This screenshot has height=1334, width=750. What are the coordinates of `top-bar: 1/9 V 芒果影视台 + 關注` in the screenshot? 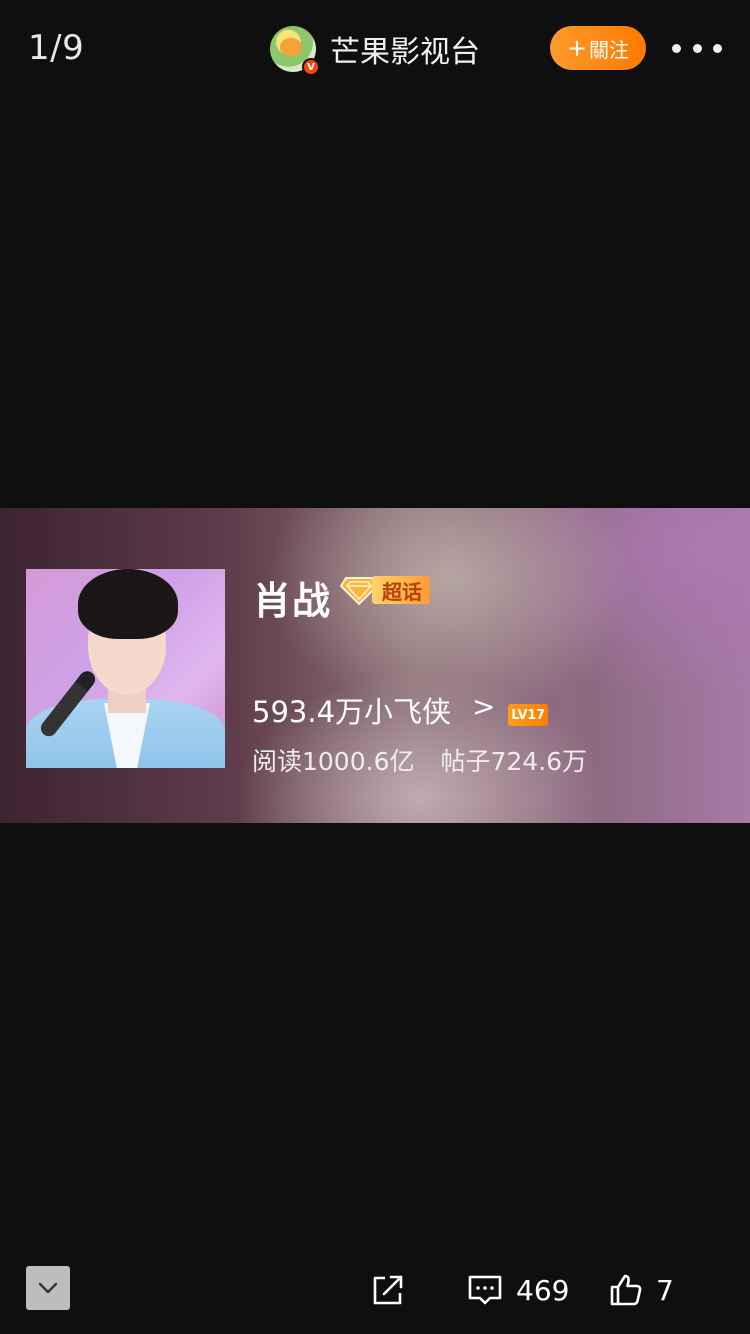 It's located at (375, 50).